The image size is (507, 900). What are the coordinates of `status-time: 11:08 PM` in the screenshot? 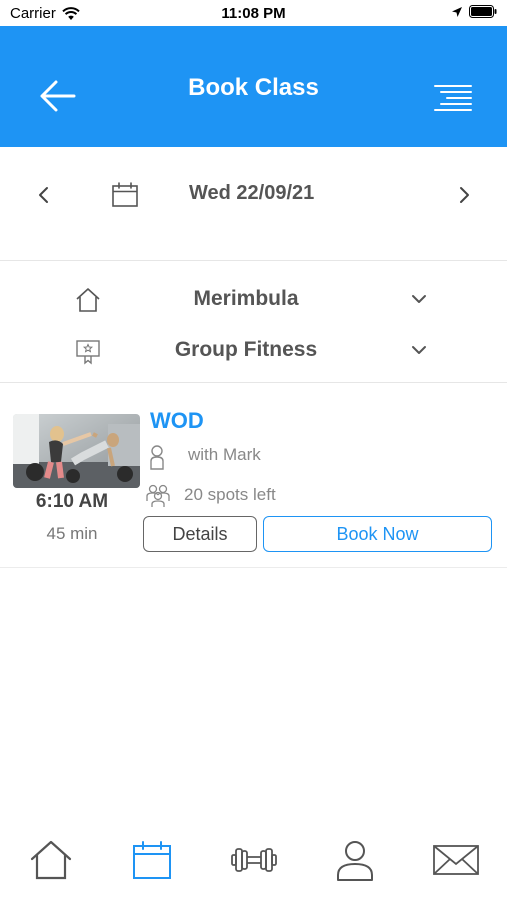 It's located at (253, 13).